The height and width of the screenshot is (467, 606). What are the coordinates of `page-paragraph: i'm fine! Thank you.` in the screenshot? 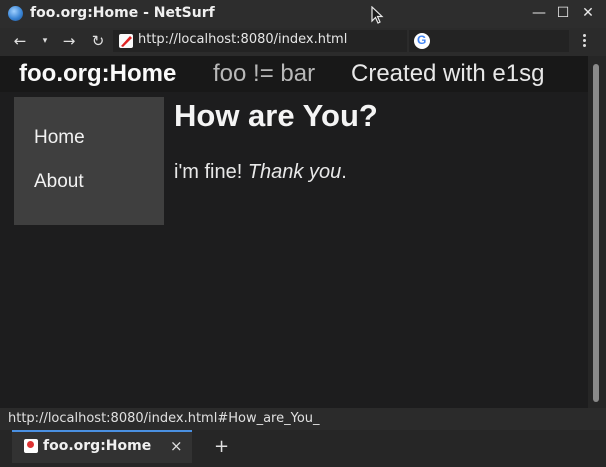 It's located at (260, 172).